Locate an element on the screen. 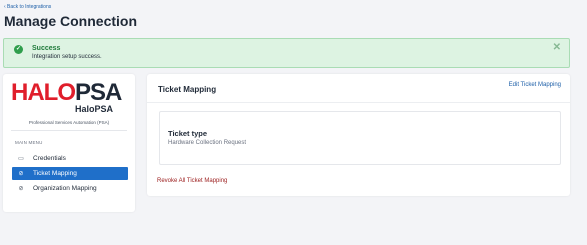  ticket-type-value: Hardware Collection Request is located at coordinates (207, 143).